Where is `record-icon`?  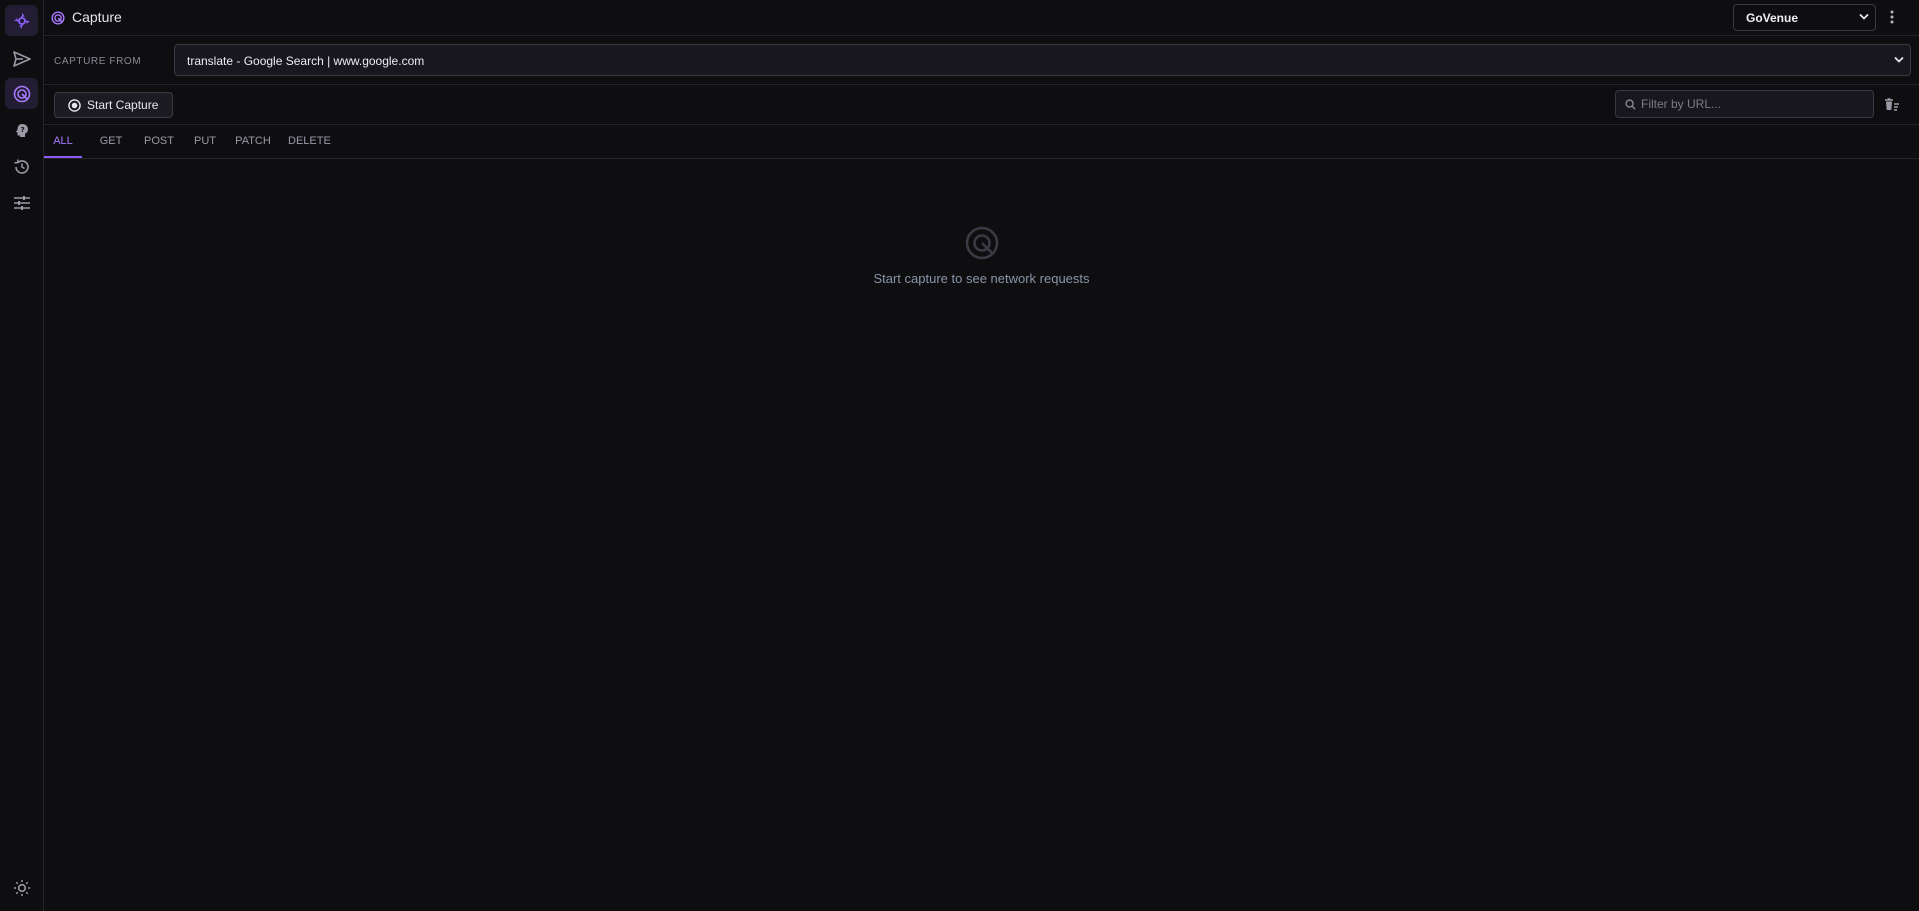 record-icon is located at coordinates (74, 105).